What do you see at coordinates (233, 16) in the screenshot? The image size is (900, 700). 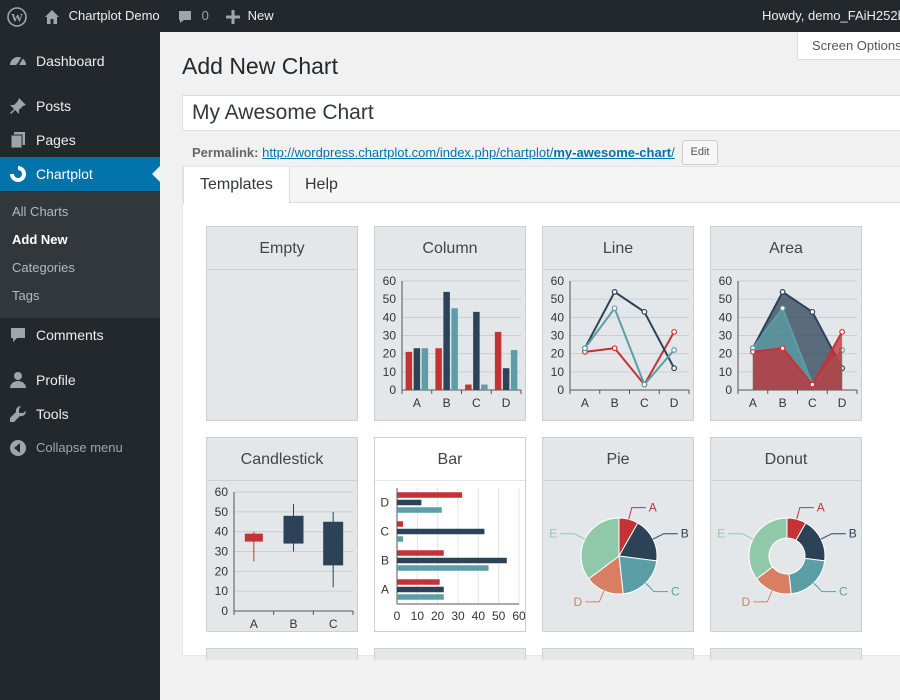 I see `plus-icon` at bounding box center [233, 16].